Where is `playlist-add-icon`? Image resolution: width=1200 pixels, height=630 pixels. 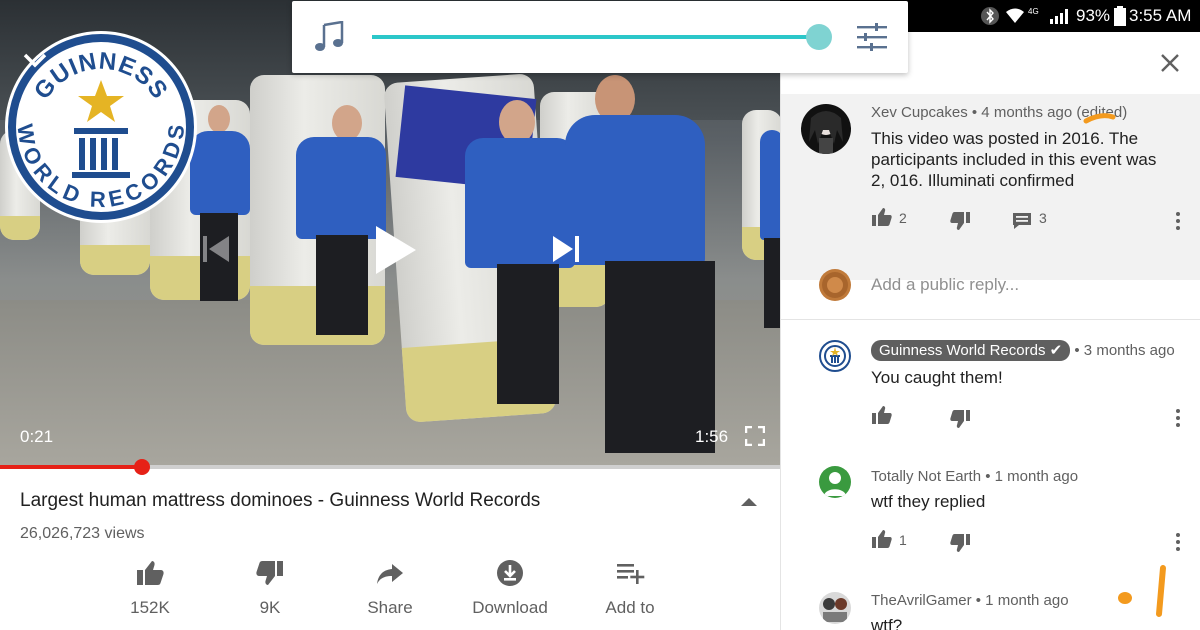 playlist-add-icon is located at coordinates (631, 574).